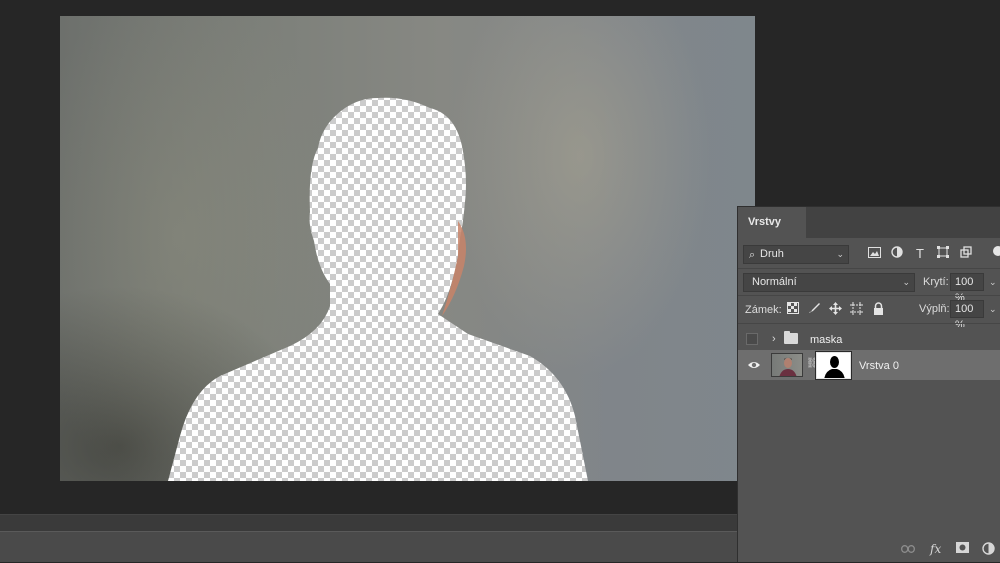  Describe the element at coordinates (774, 282) in the screenshot. I see `blend-mode-value: Normální` at that location.